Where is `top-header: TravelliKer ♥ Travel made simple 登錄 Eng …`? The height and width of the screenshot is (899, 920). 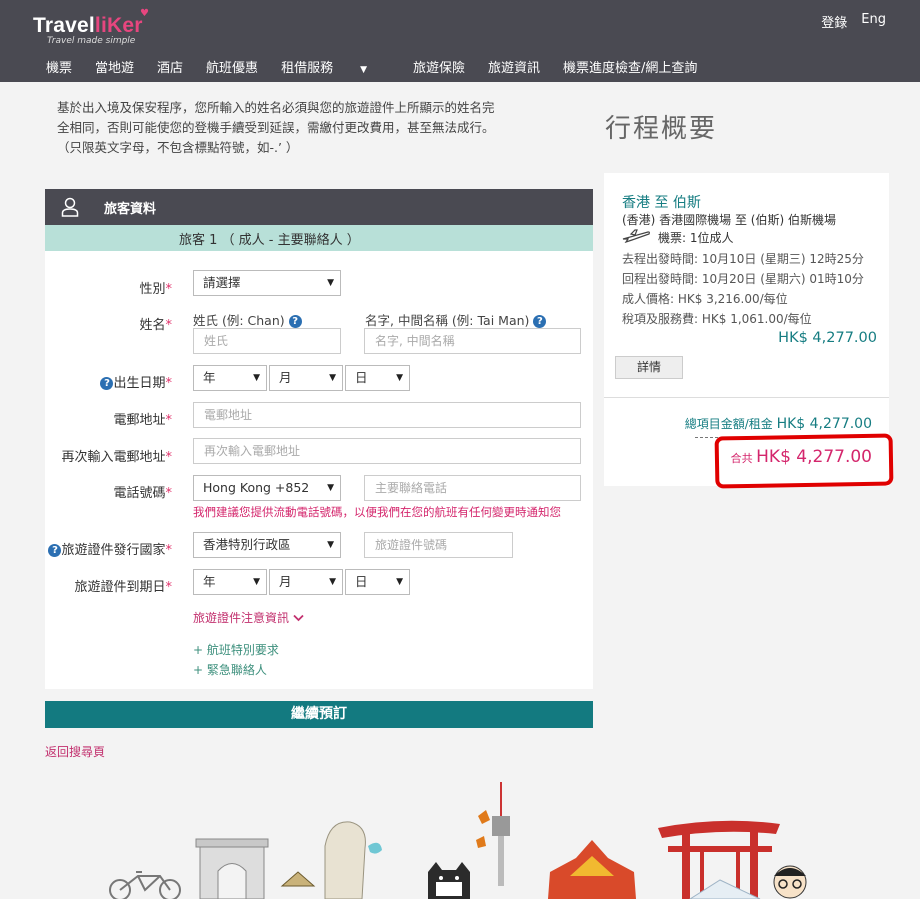 top-header: TravelliKer ♥ Travel made simple 登錄 Eng … is located at coordinates (460, 41).